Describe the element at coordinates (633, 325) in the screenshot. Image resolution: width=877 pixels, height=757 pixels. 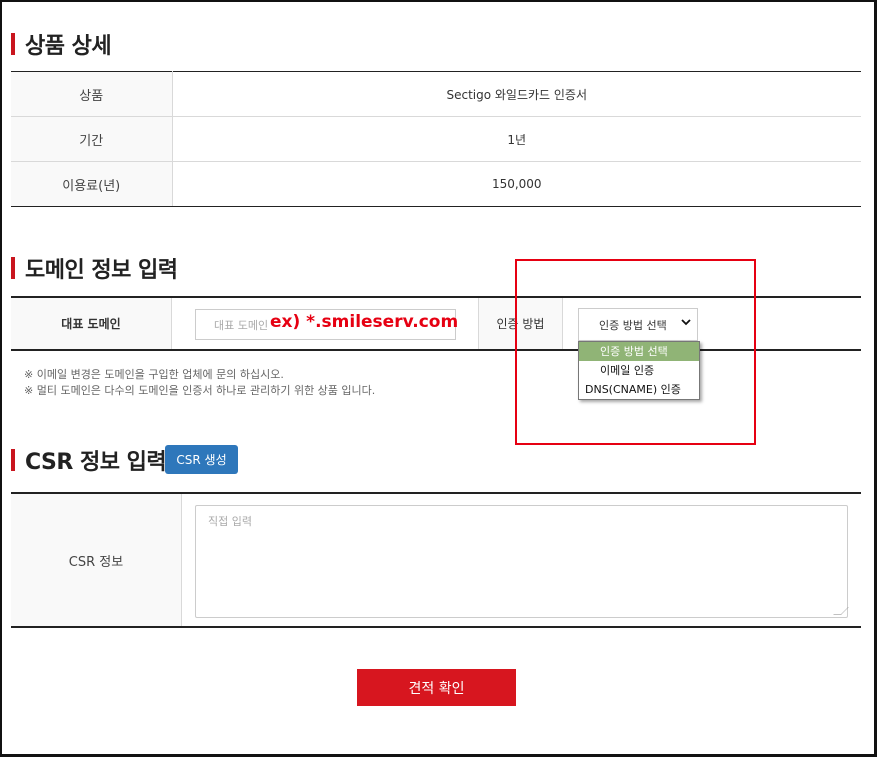
I see `auth-method-selected-value: 인증 방법 선택` at that location.